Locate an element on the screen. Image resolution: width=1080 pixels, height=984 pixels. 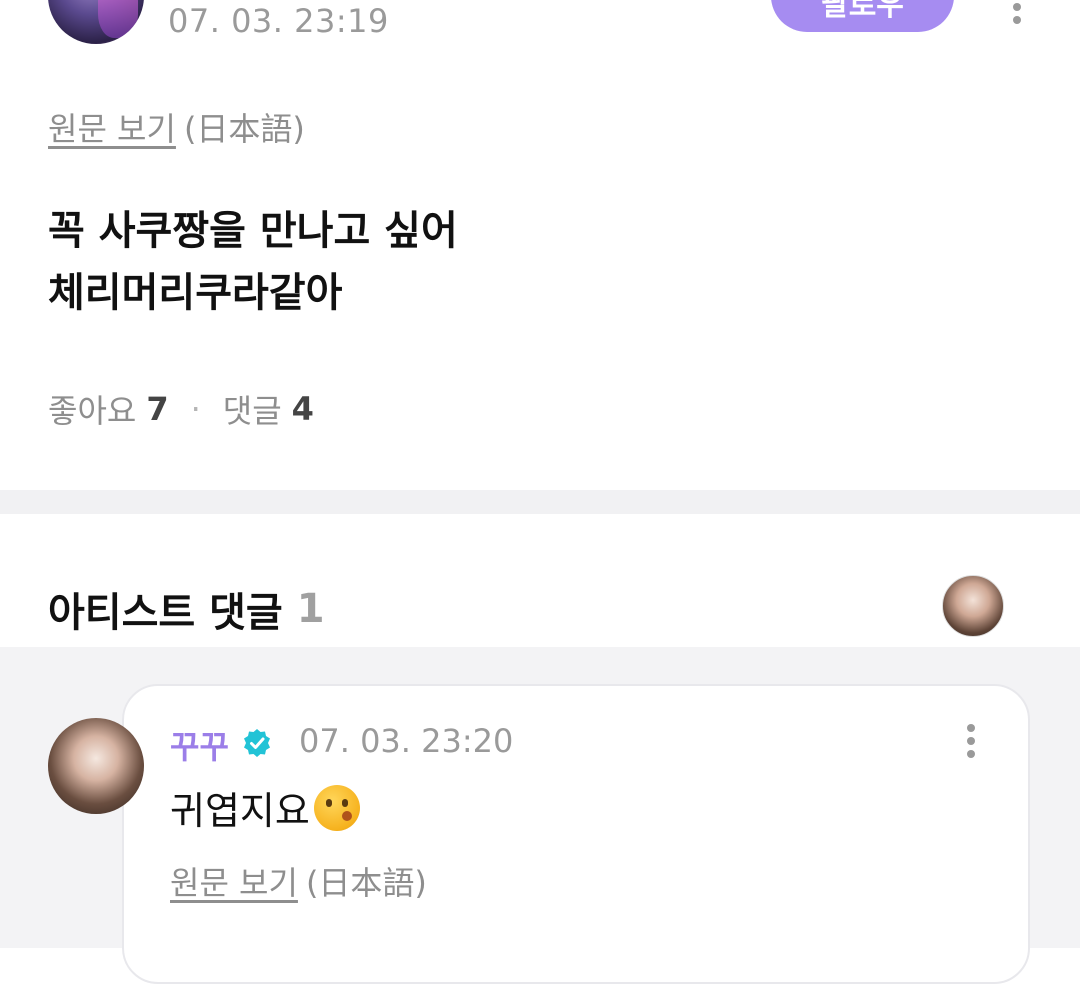
view-original-link: 원문 보기 (日本語) is located at coordinates (176, 127).